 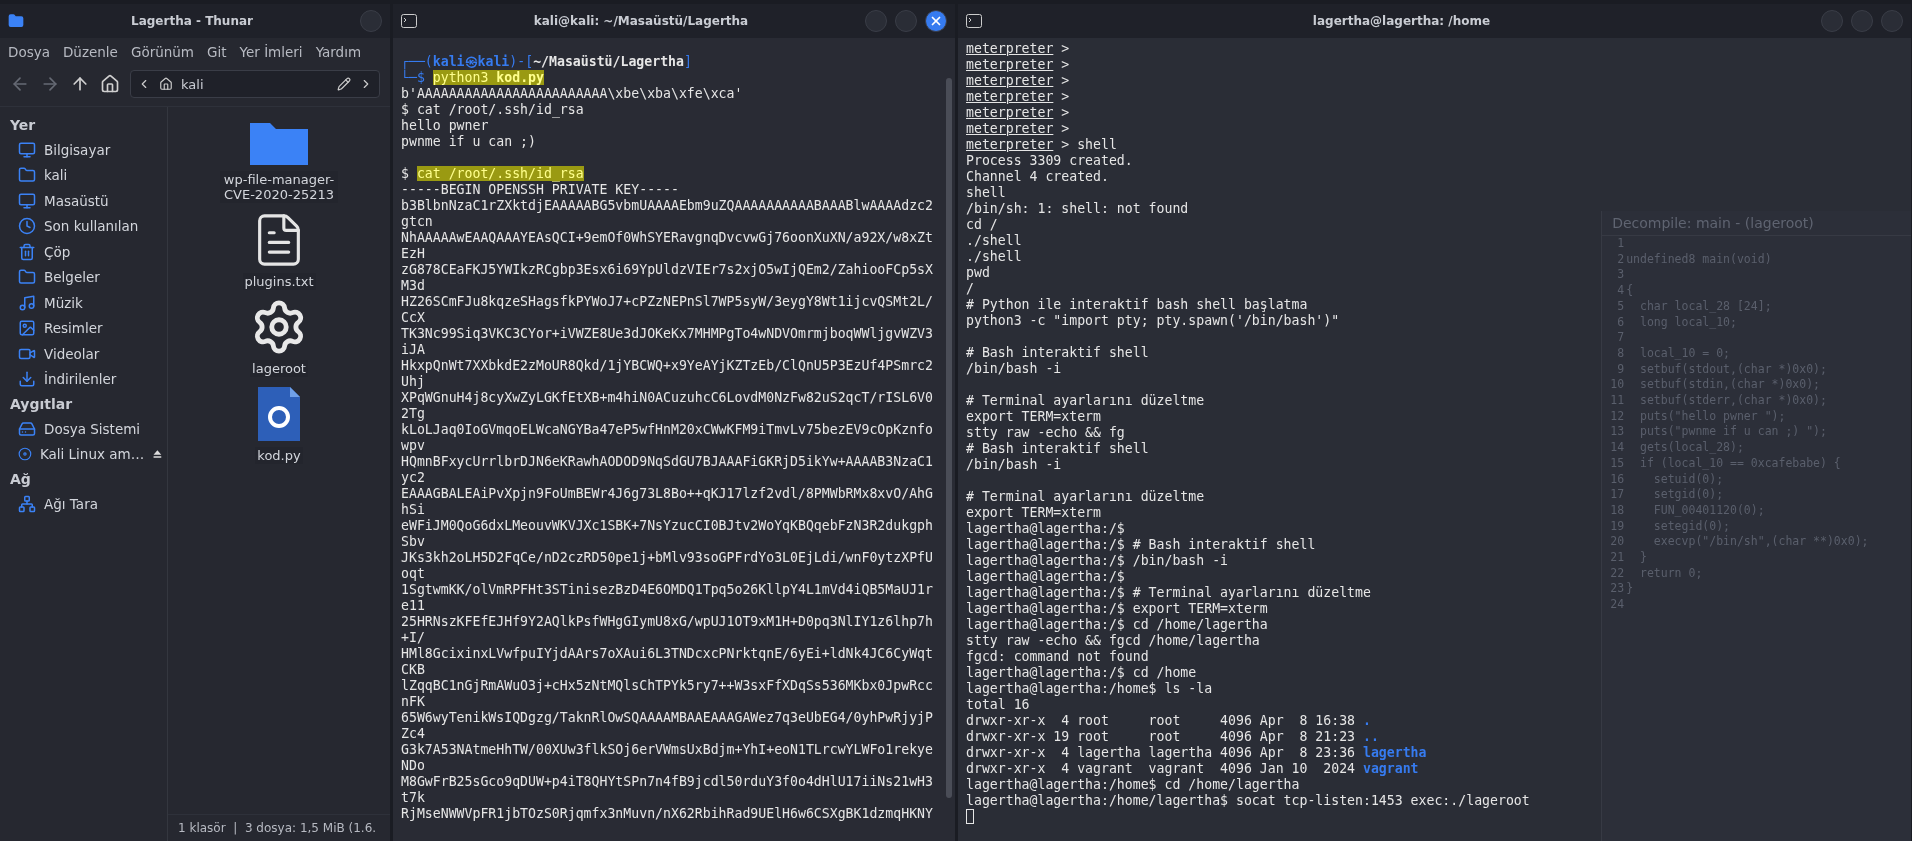 I want to click on path-bar: kali, so click(x=255, y=84).